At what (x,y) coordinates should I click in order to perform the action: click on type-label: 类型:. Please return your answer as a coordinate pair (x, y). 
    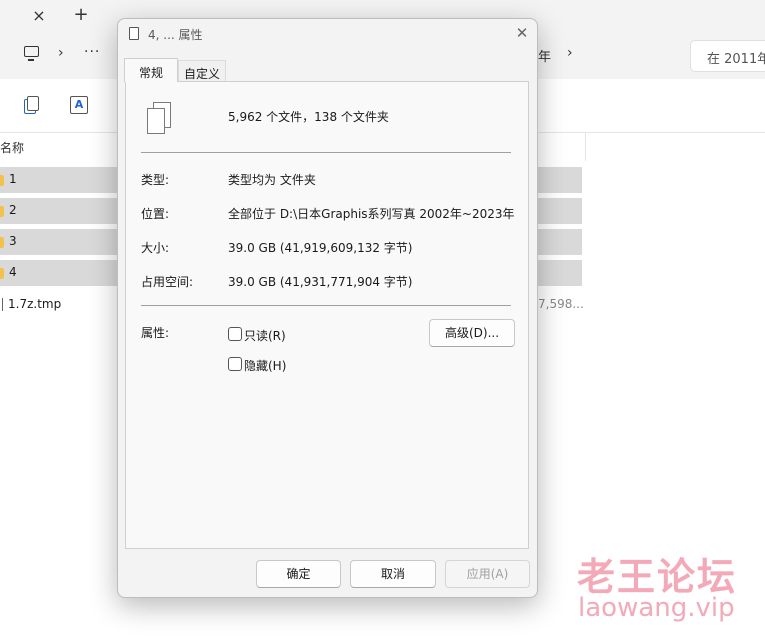
    Looking at the image, I should click on (155, 180).